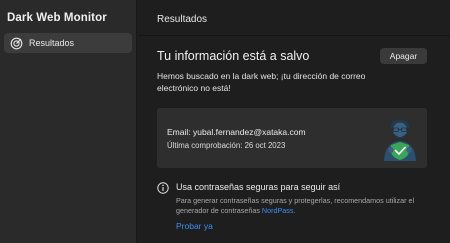 The image size is (450, 243). I want to click on tip-title: Usa contraseñas seguras para seguir así, so click(258, 187).